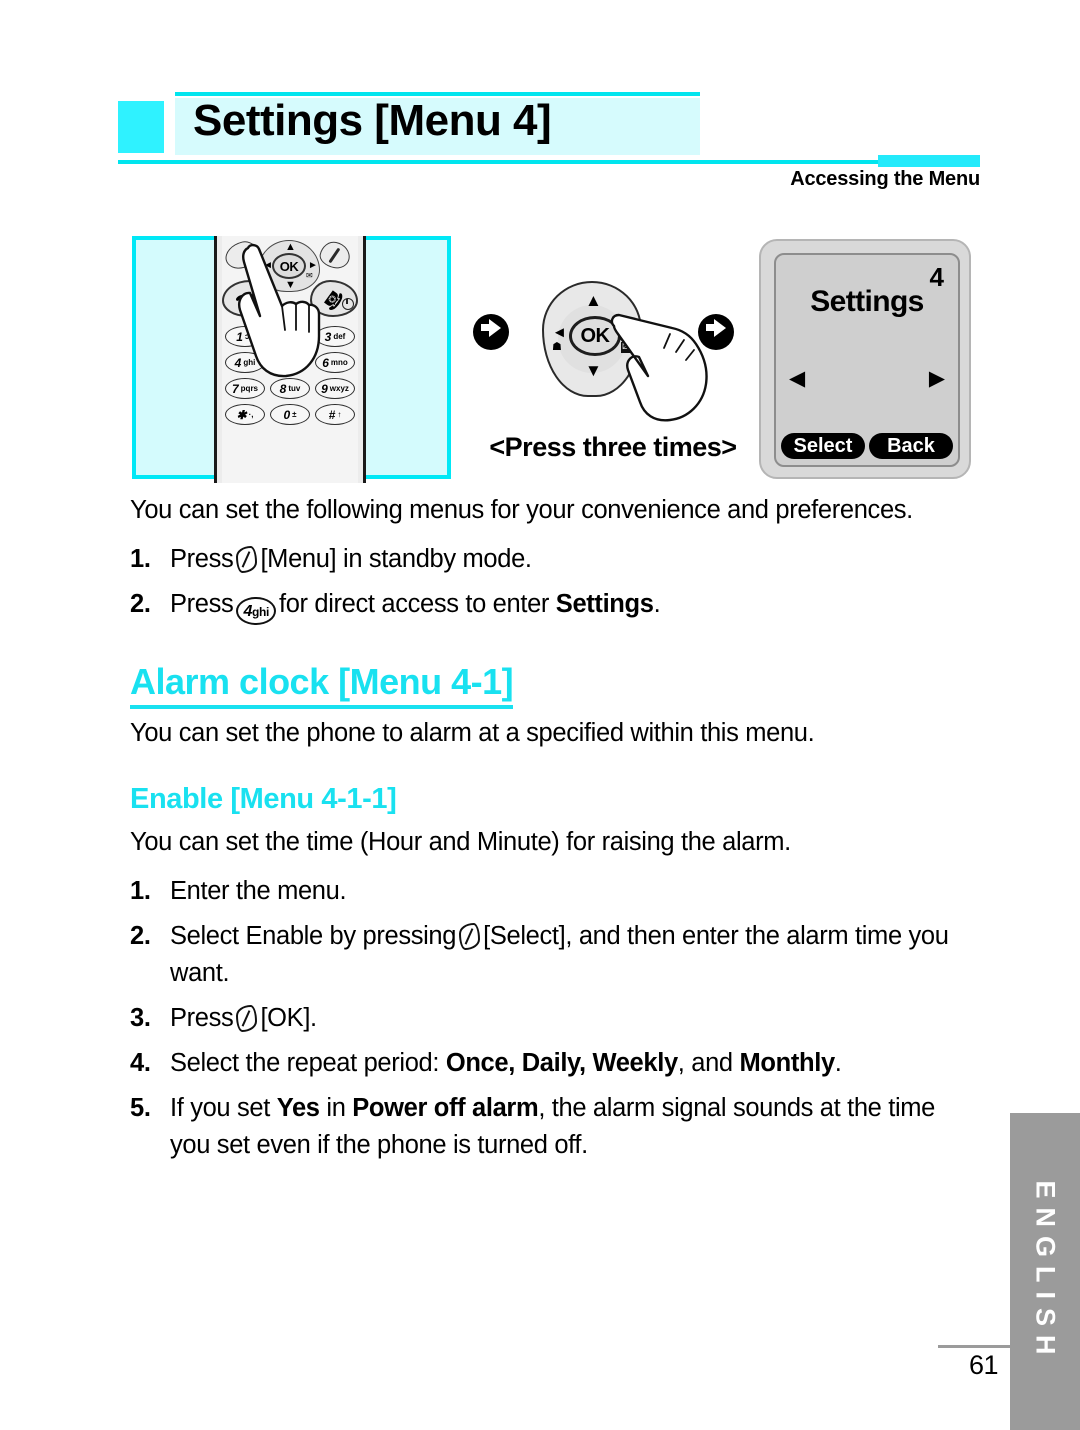  I want to click on list-number: 5., so click(140, 1108).